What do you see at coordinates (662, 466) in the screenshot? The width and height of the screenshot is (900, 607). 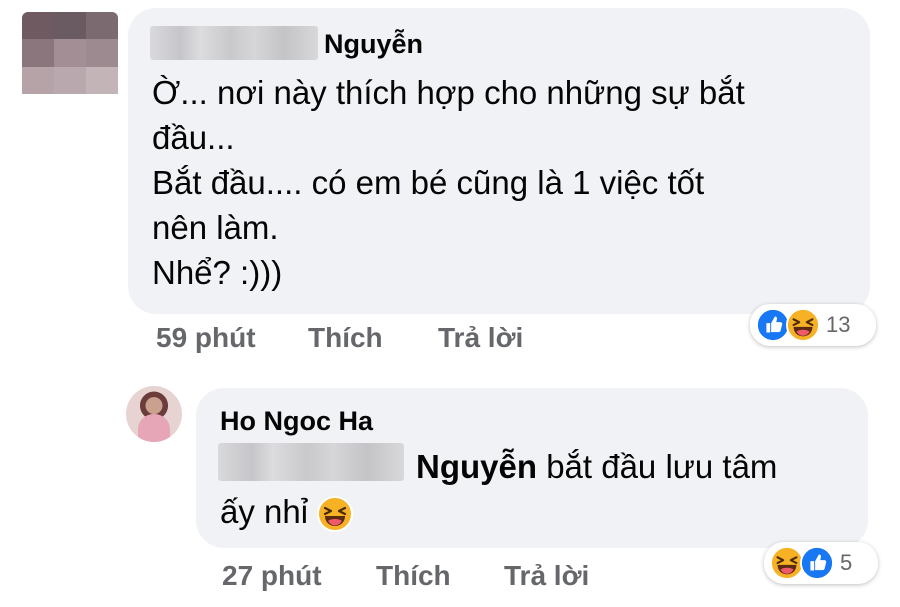 I see `reply-text-part: bắt đầu lưu tâm` at bounding box center [662, 466].